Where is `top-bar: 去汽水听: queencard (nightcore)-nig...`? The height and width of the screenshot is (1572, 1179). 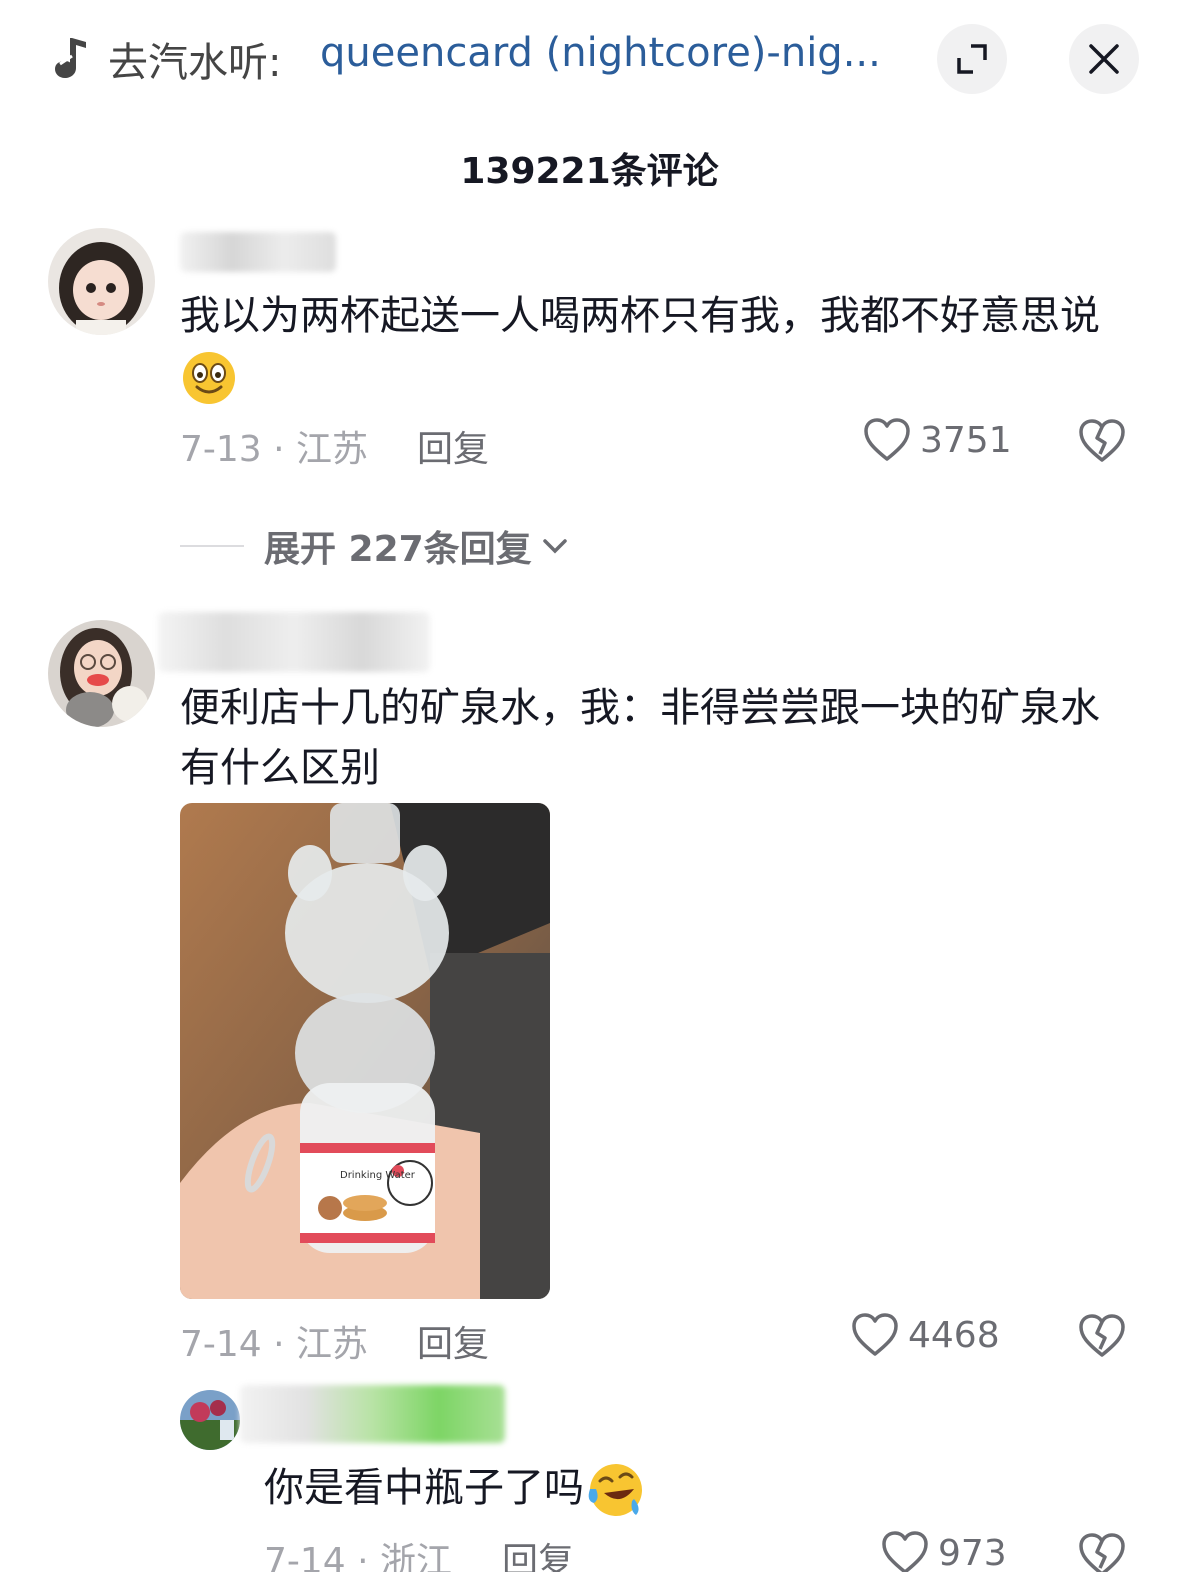 top-bar: 去汽水听: queencard (nightcore)-nig... is located at coordinates (589, 59).